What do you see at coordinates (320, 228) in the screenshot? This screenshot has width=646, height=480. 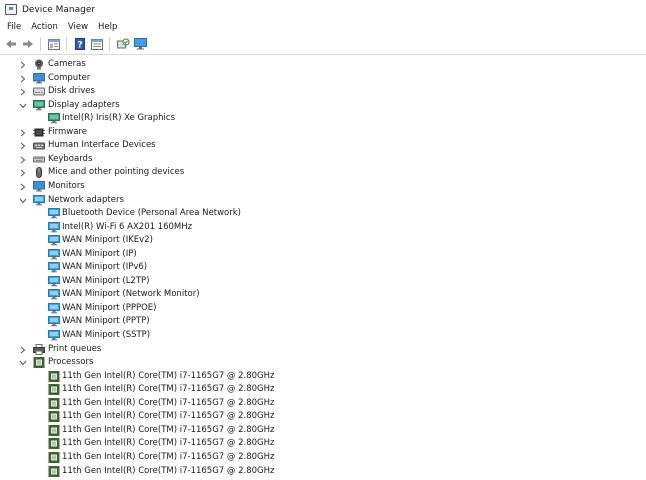 I see `tree-device: Intel(R) Wi-Fi 6 AX201 160MHz` at bounding box center [320, 228].